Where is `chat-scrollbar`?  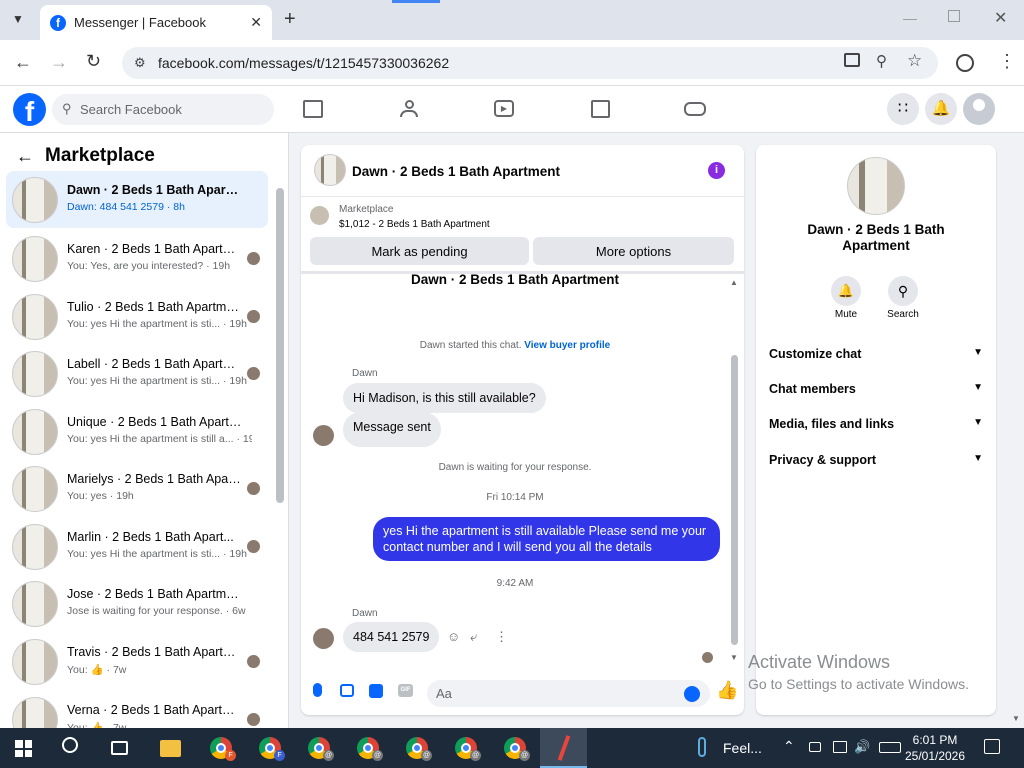
chat-scrollbar is located at coordinates (734, 500).